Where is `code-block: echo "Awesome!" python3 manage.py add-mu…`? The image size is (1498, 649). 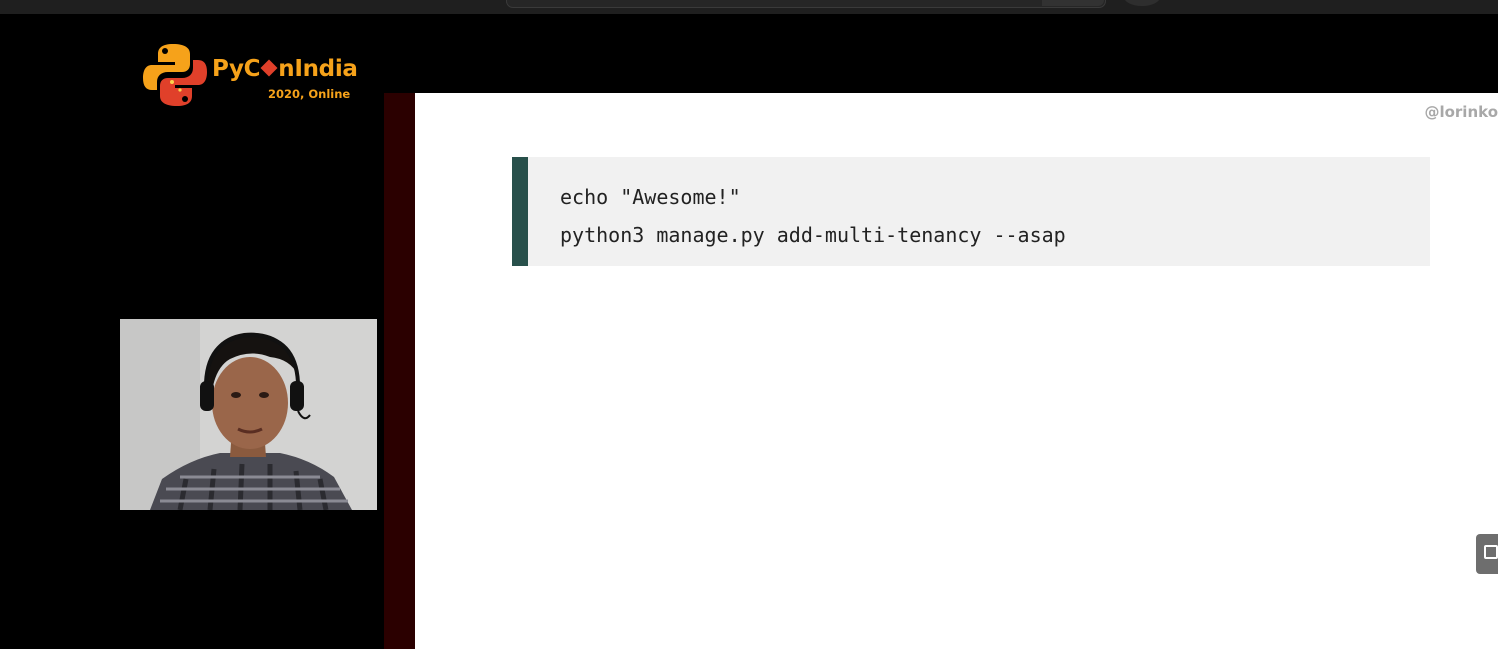 code-block: echo "Awesome!" python3 manage.py add-mu… is located at coordinates (971, 211).